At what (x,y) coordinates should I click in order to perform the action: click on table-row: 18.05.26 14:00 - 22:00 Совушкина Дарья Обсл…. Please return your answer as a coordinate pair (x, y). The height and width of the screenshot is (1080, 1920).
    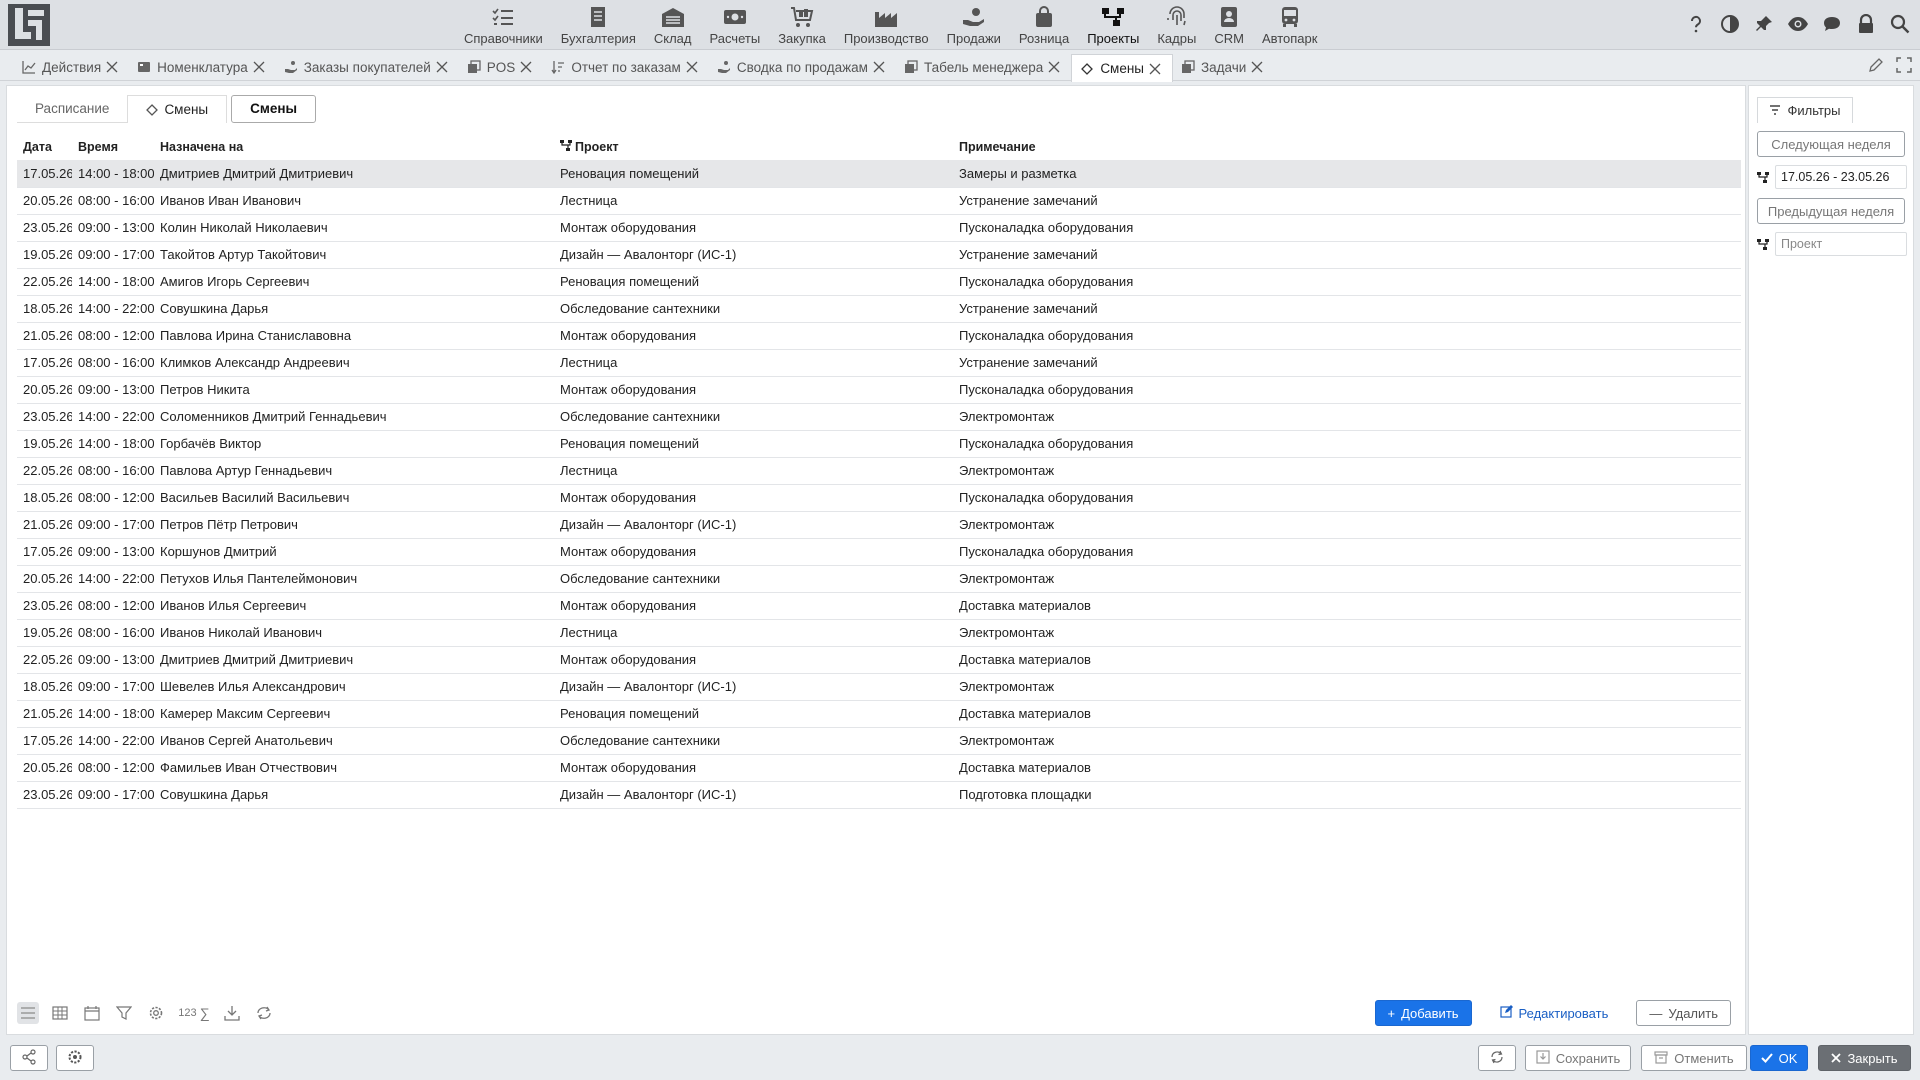
    Looking at the image, I should click on (879, 309).